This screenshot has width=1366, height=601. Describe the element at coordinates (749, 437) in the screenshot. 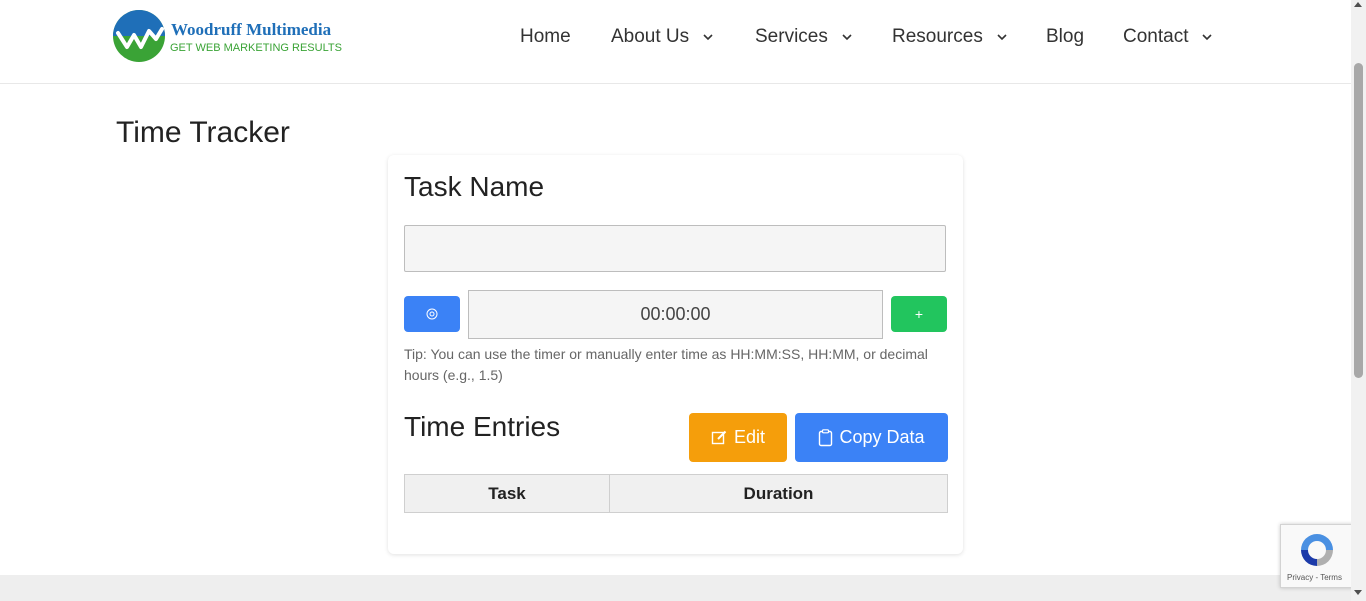

I see `edit-button-label: Edit` at that location.